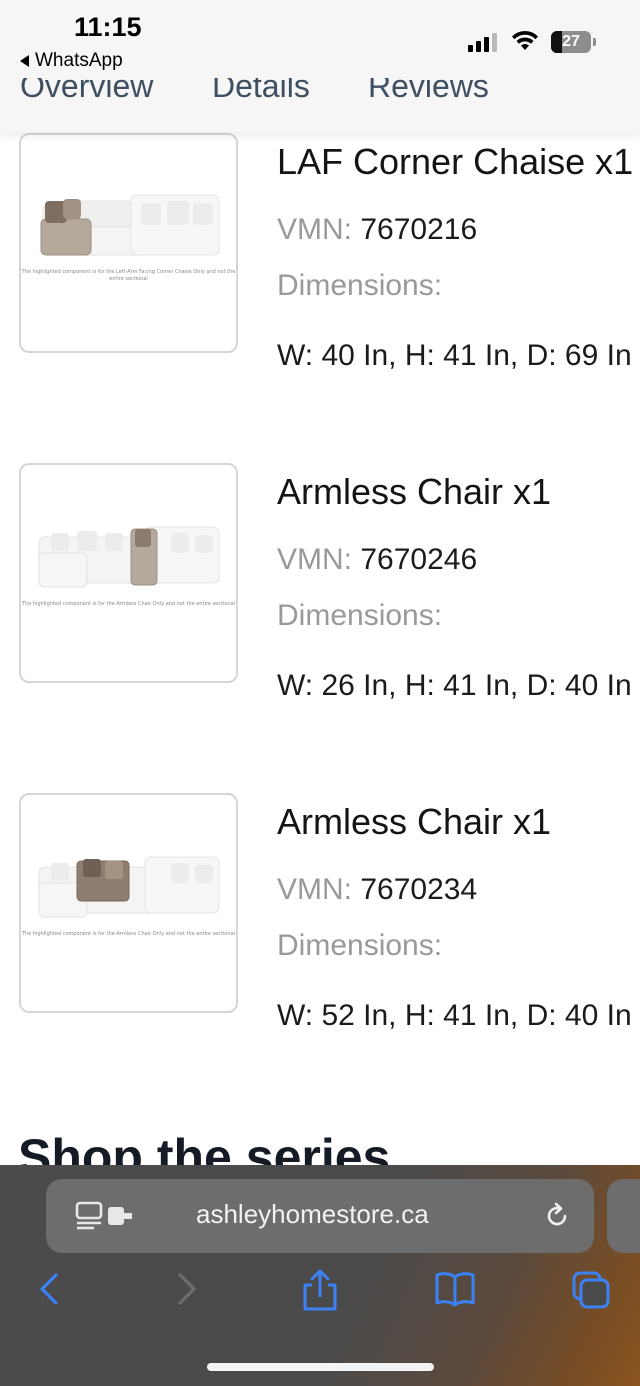 The height and width of the screenshot is (1386, 640). Describe the element at coordinates (454, 355) in the screenshot. I see `dimensions-value: W: 40 In, H: 41 In, D: 69 In` at that location.